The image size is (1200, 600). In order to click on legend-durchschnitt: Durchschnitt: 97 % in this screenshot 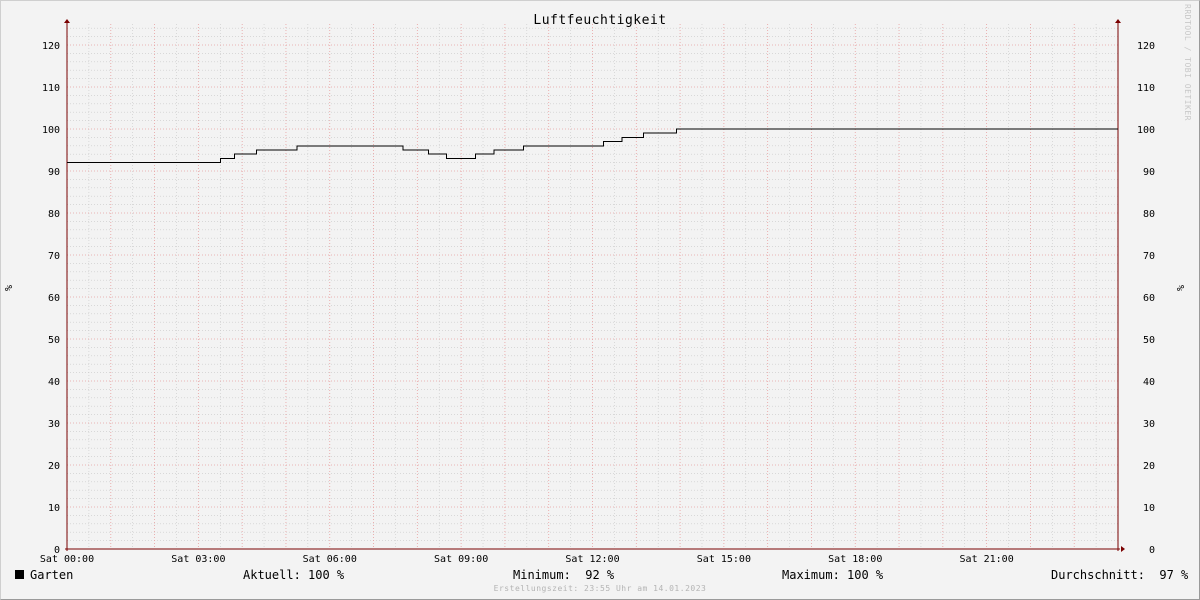, I will do `click(1120, 575)`.